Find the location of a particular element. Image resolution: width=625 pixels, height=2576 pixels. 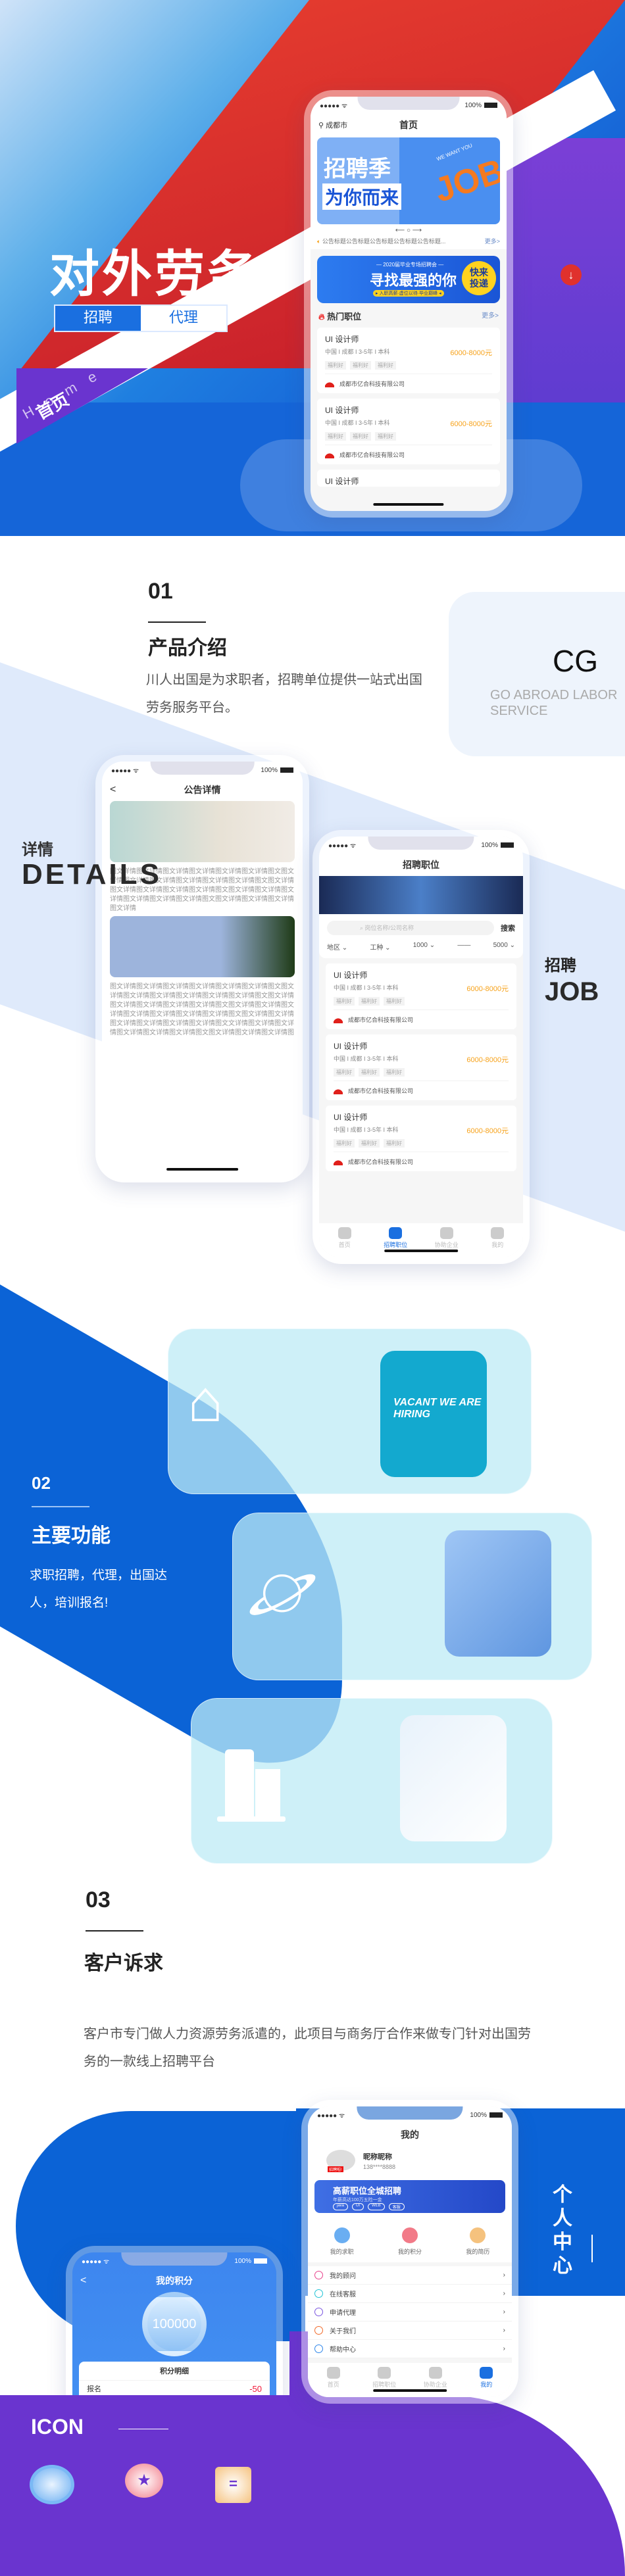

promo-badge: 快来投递 is located at coordinates (479, 278).